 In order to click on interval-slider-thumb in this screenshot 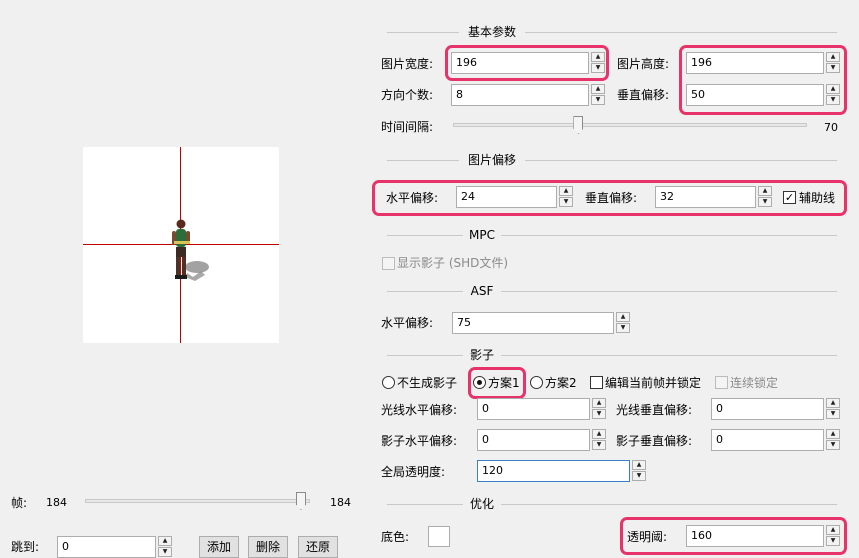, I will do `click(578, 125)`.